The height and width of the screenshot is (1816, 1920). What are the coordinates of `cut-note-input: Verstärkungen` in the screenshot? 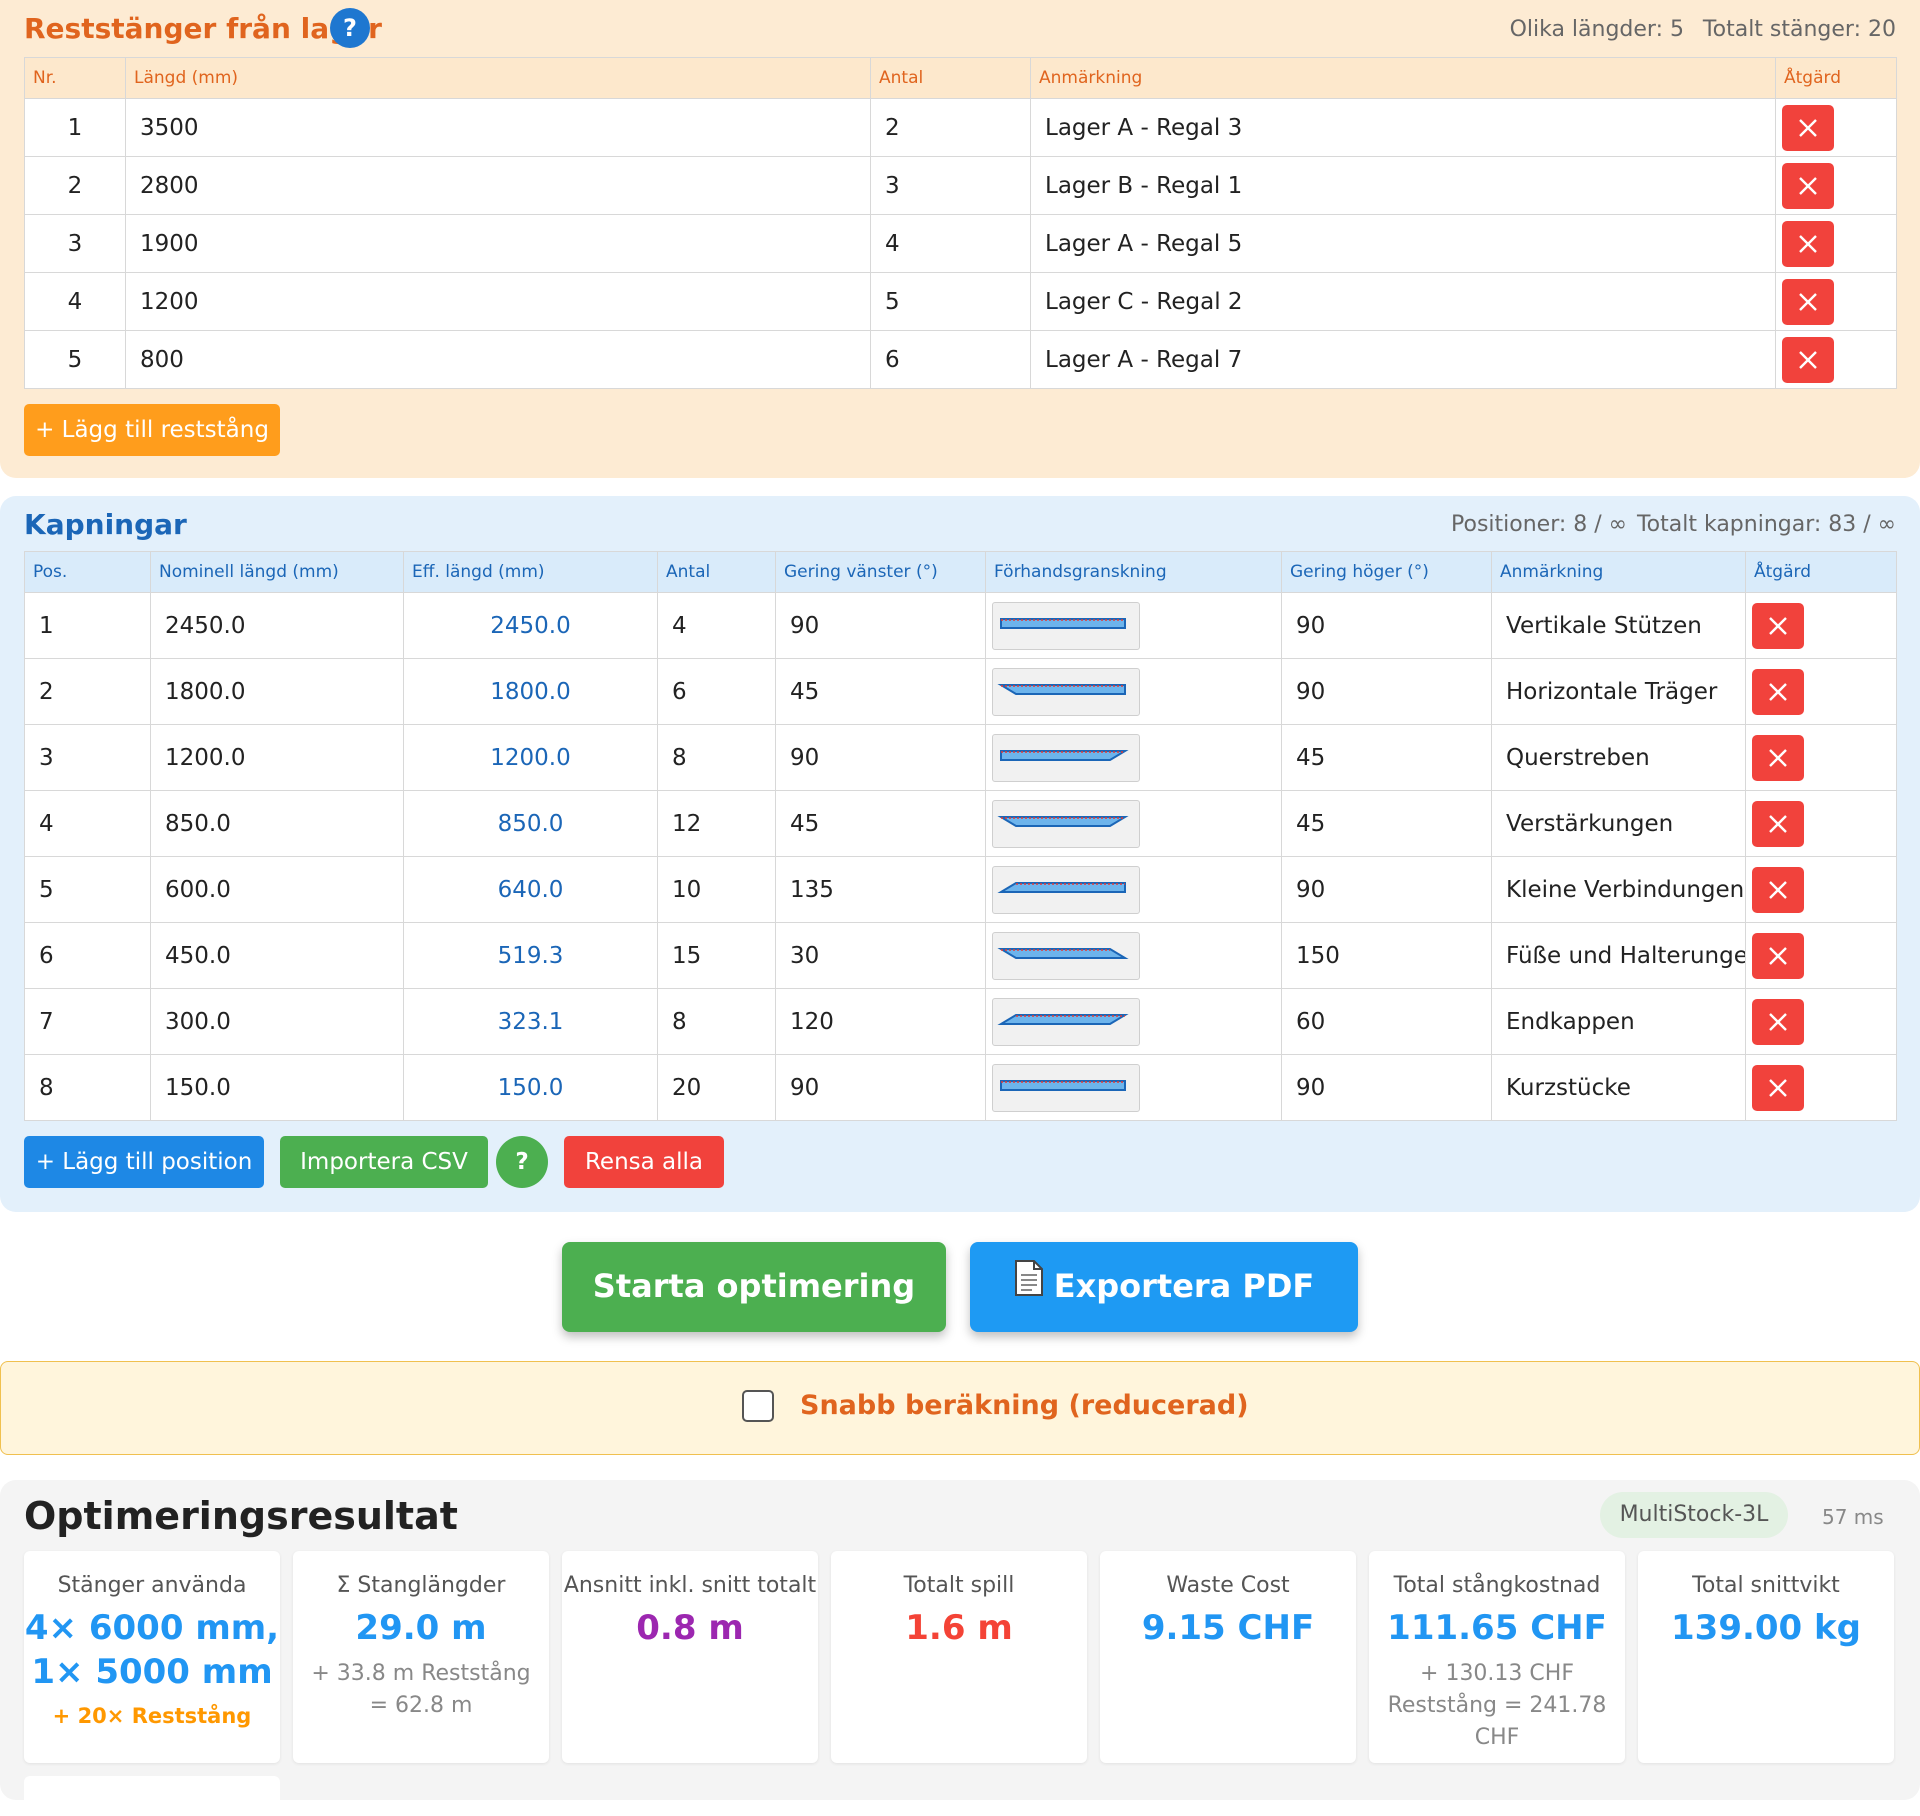 It's located at (1618, 823).